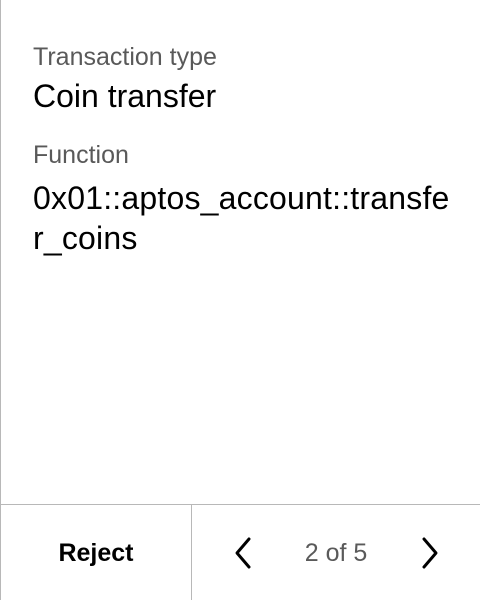 This screenshot has height=600, width=480. What do you see at coordinates (336, 552) in the screenshot?
I see `pagination: 2 of 5` at bounding box center [336, 552].